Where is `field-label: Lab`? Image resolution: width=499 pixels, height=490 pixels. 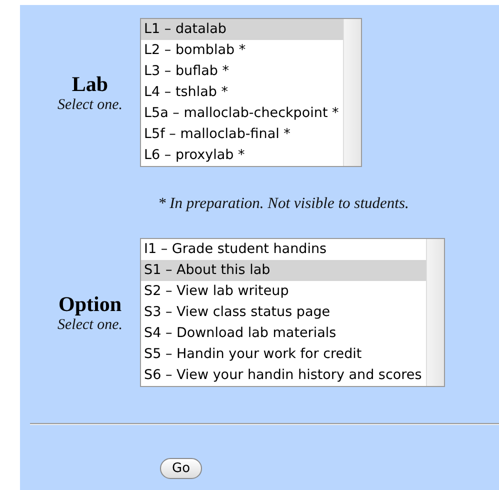
field-label: Lab is located at coordinates (90, 84).